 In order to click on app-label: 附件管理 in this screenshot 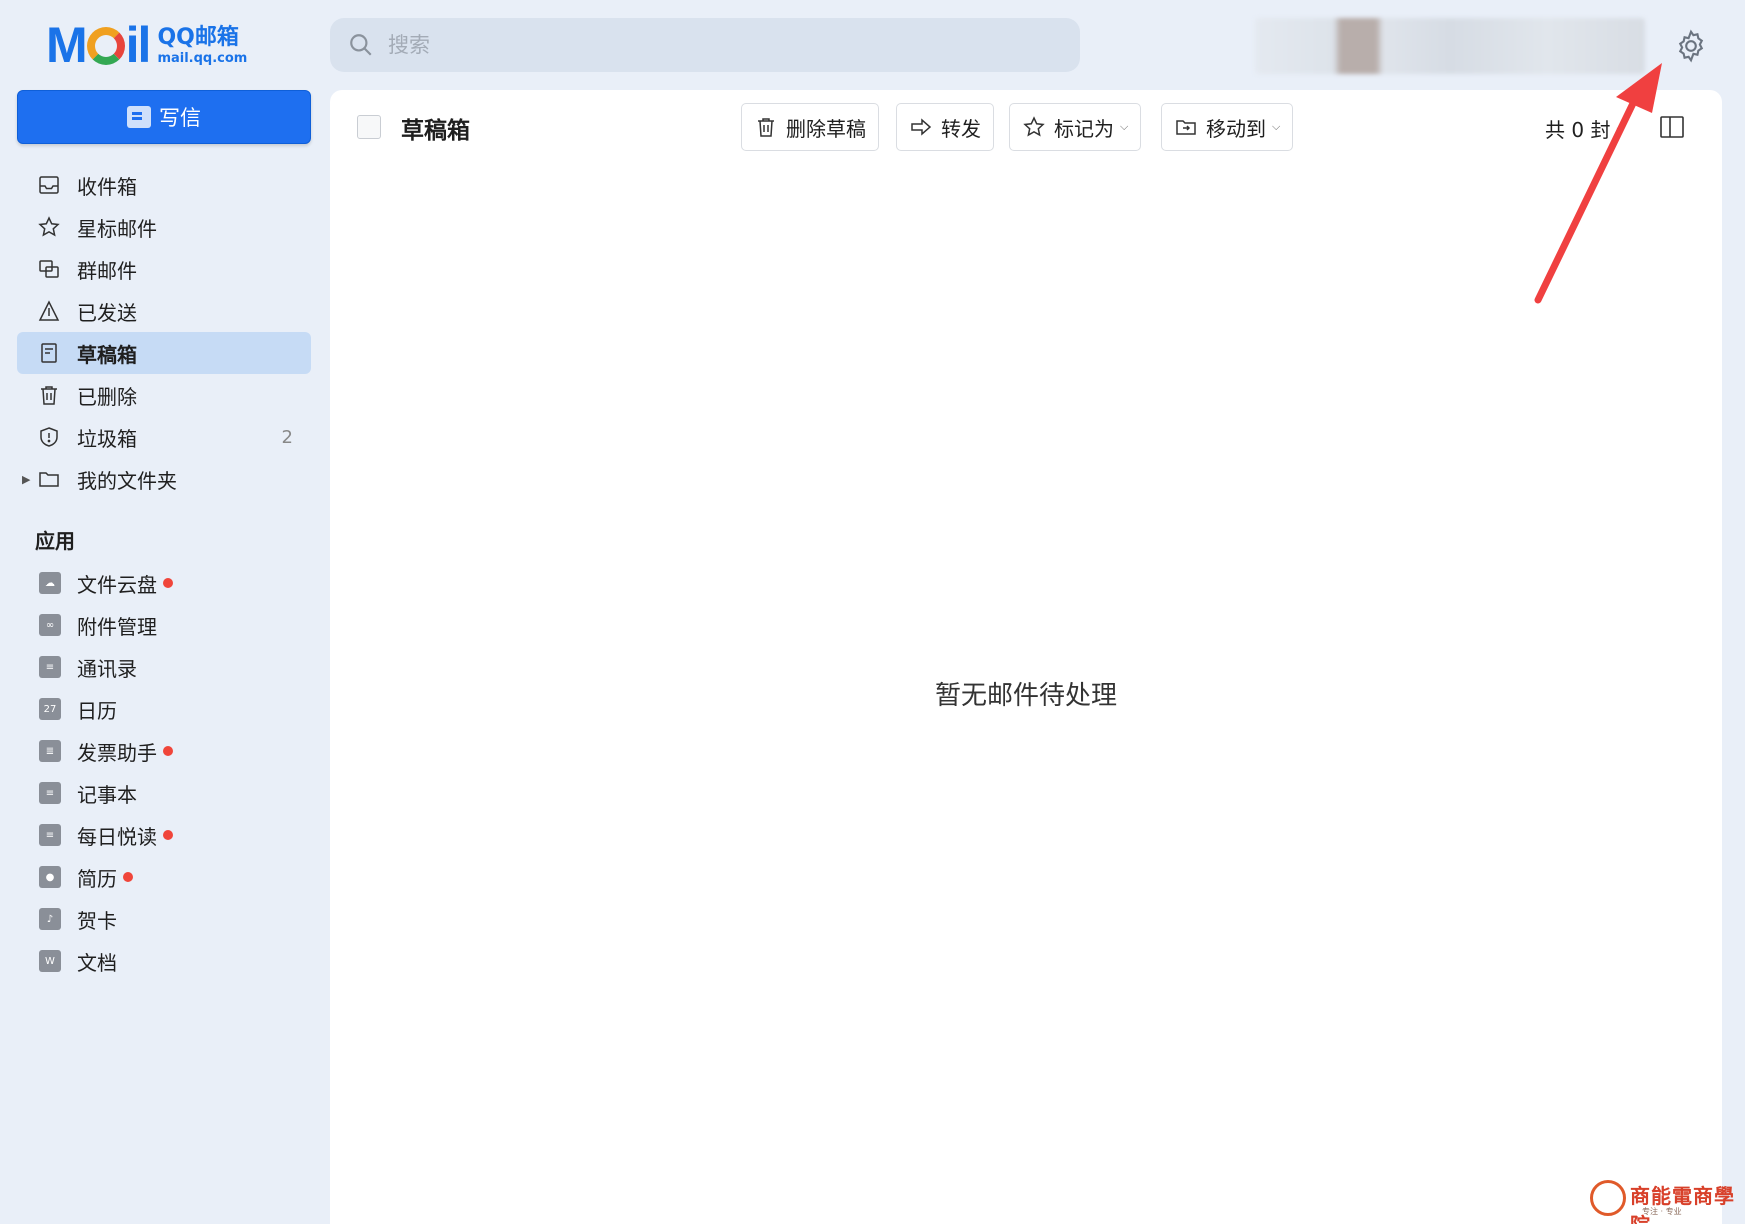, I will do `click(117, 626)`.